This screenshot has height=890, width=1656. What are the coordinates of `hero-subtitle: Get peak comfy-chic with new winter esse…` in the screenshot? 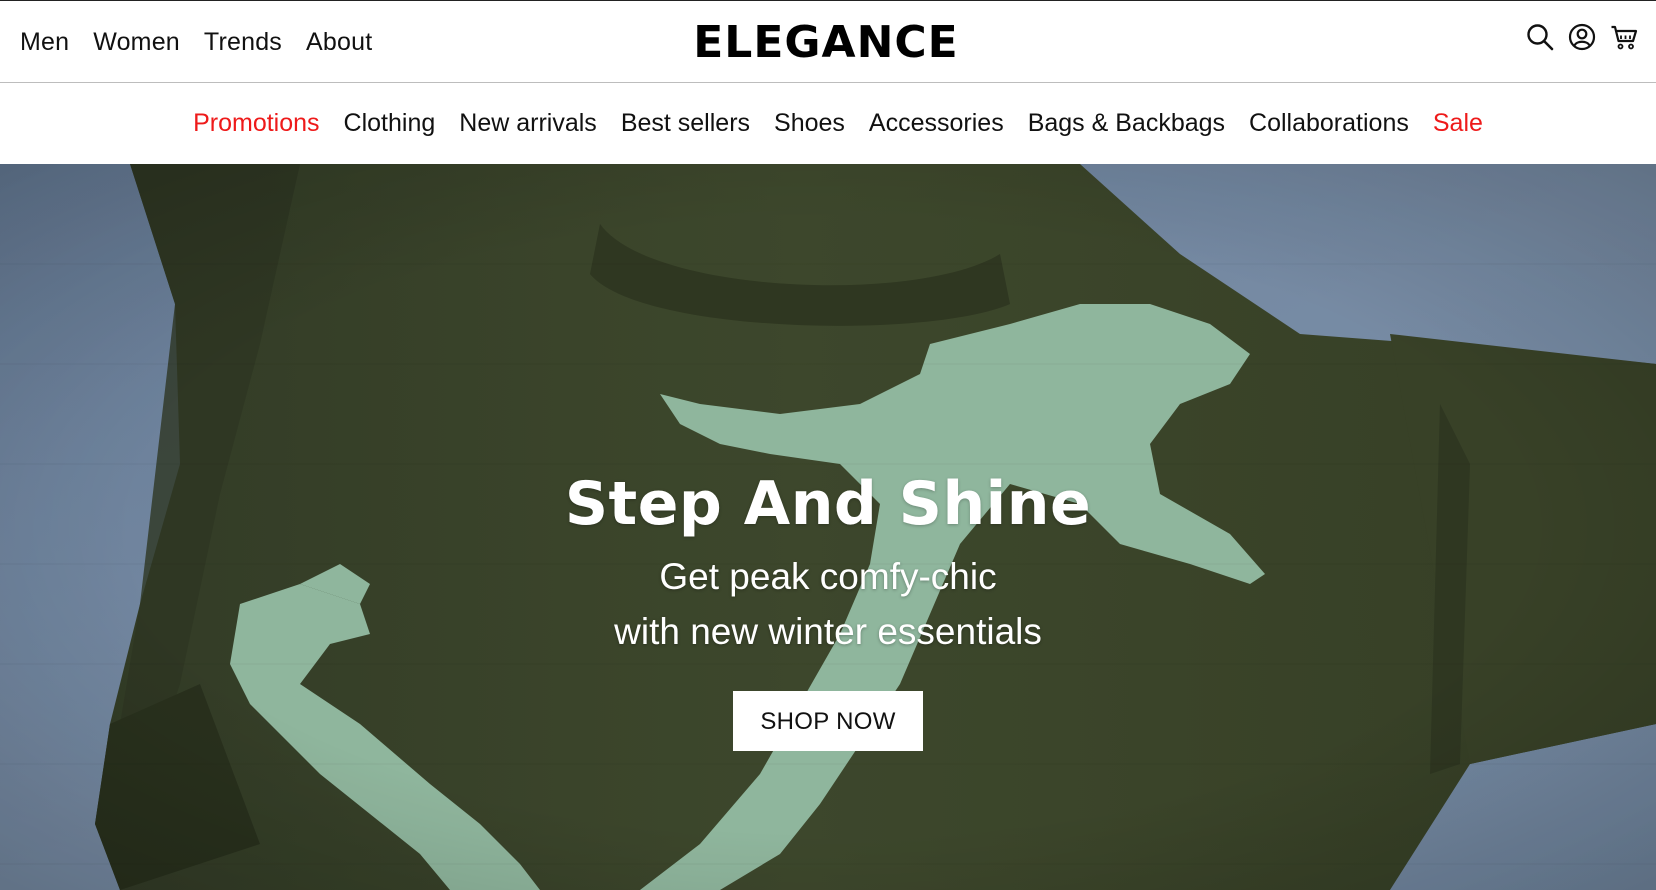 It's located at (828, 604).